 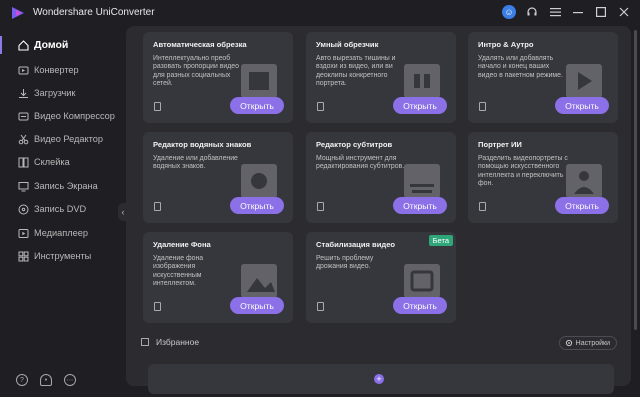 I want to click on card-description: Удаление или добавление водяных знаков., so click(x=195, y=163).